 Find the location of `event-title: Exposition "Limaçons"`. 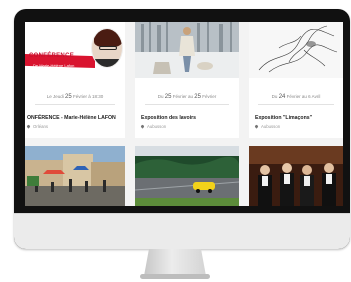

event-title: Exposition "Limaçons" is located at coordinates (283, 118).